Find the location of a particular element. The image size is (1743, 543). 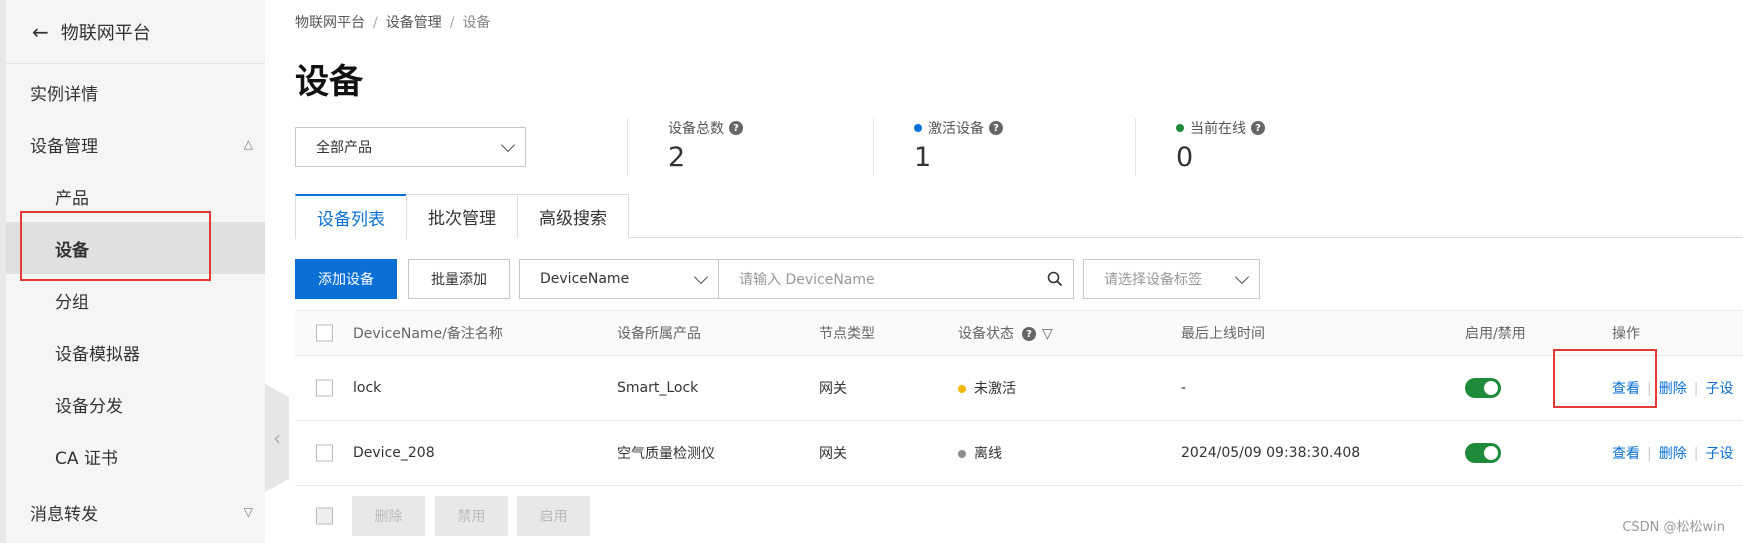

breadcrumb-item: 设备管理 is located at coordinates (414, 23).